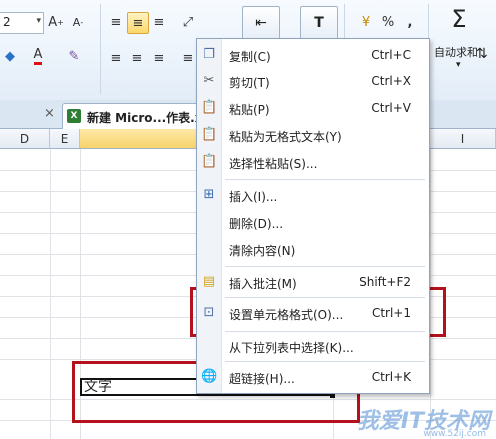 The image size is (496, 439). I want to click on tab-document: X 新建 Micro...作表.x, so click(138, 116).